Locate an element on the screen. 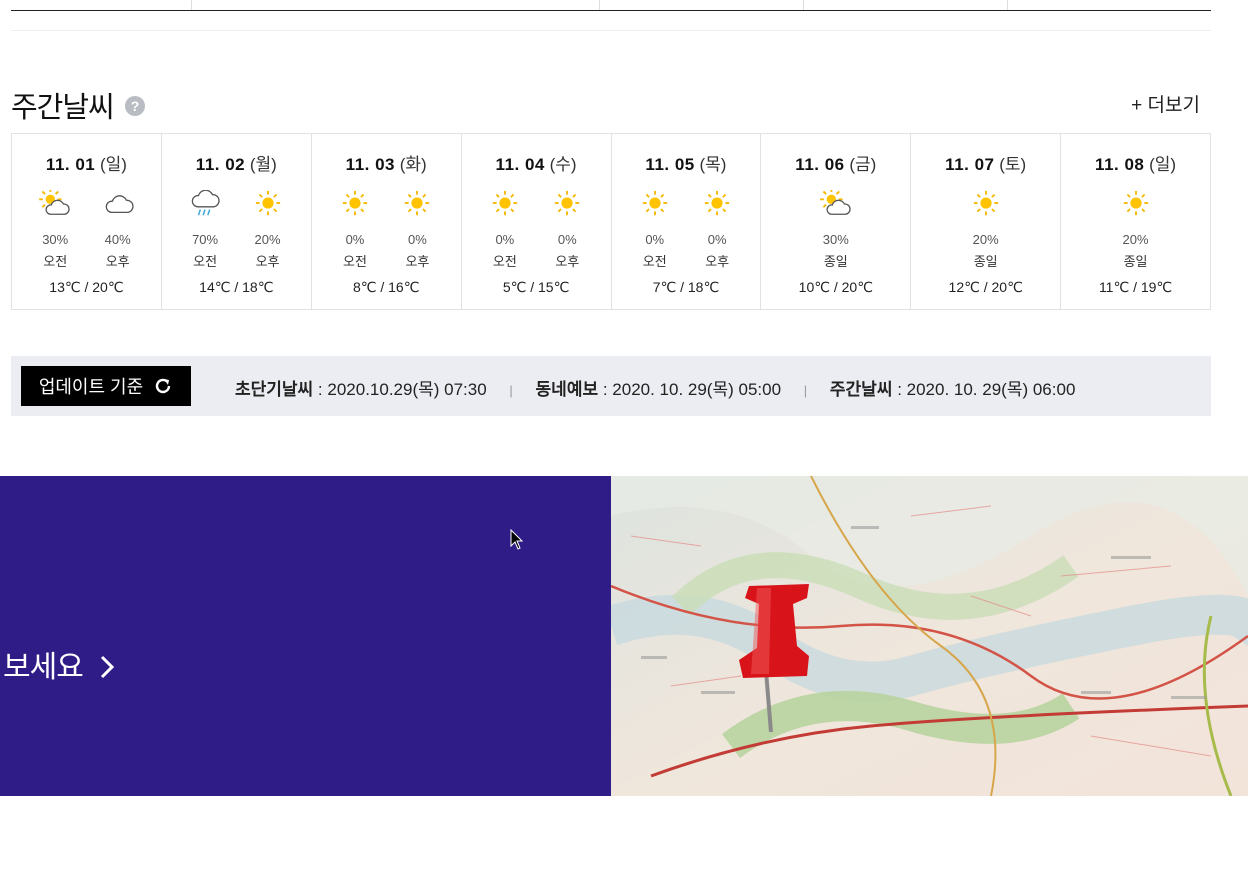 This screenshot has width=1248, height=870. day-date: 11. 01 (일) is located at coordinates (86, 162).